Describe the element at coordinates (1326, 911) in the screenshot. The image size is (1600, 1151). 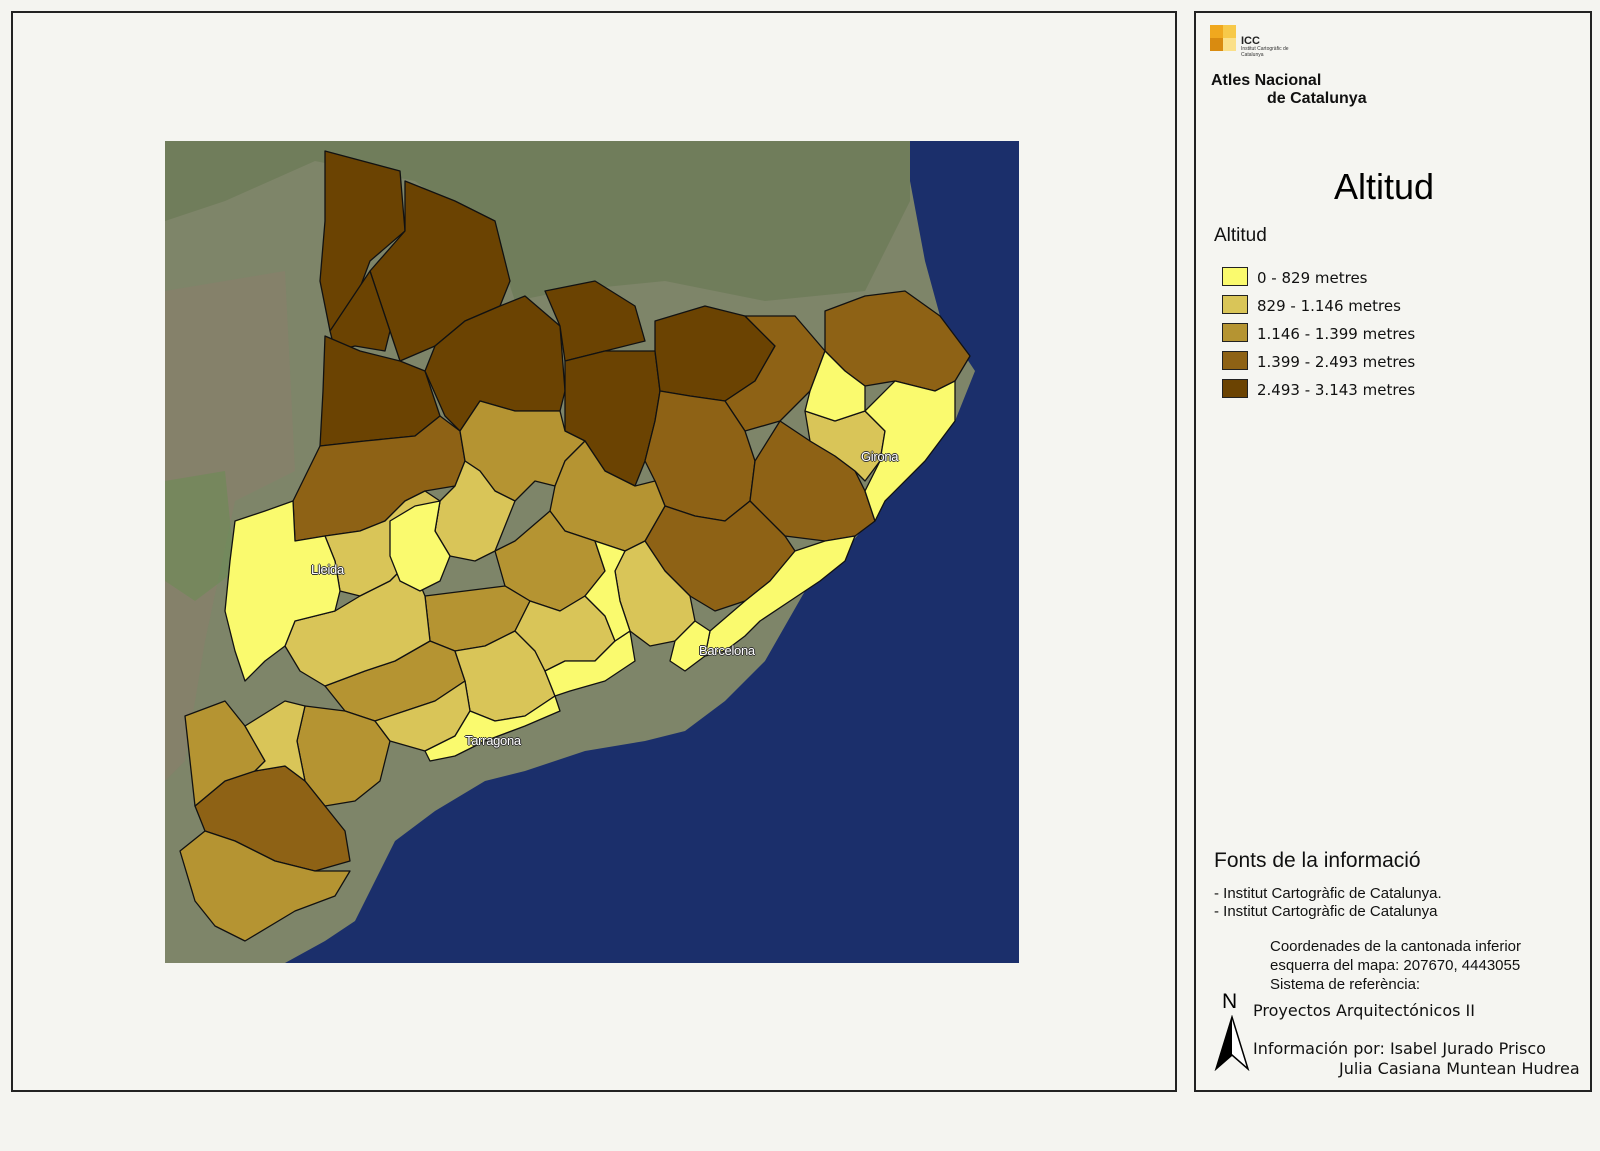
I see `source-line: - Institut Cartogràfic de Catalunya` at that location.